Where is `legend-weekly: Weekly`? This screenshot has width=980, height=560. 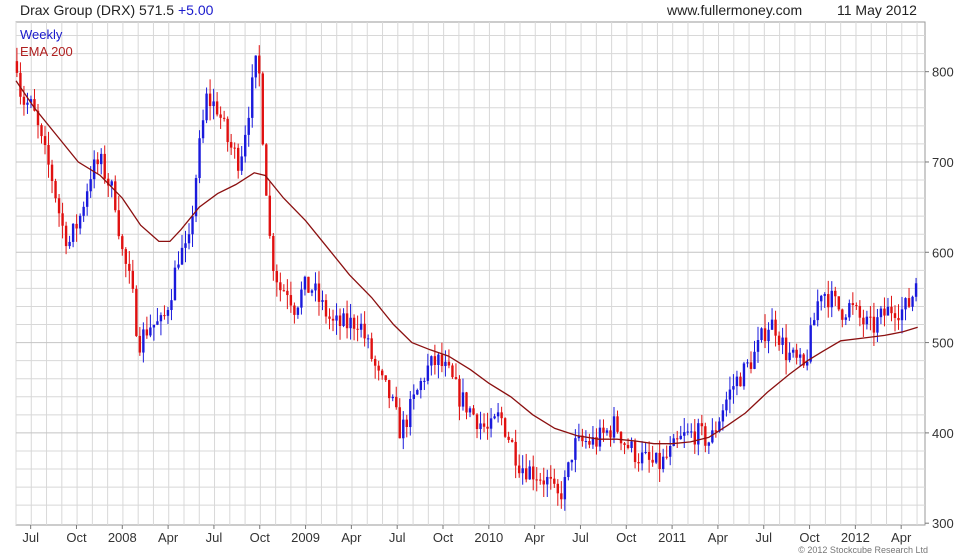
legend-weekly: Weekly is located at coordinates (41, 34).